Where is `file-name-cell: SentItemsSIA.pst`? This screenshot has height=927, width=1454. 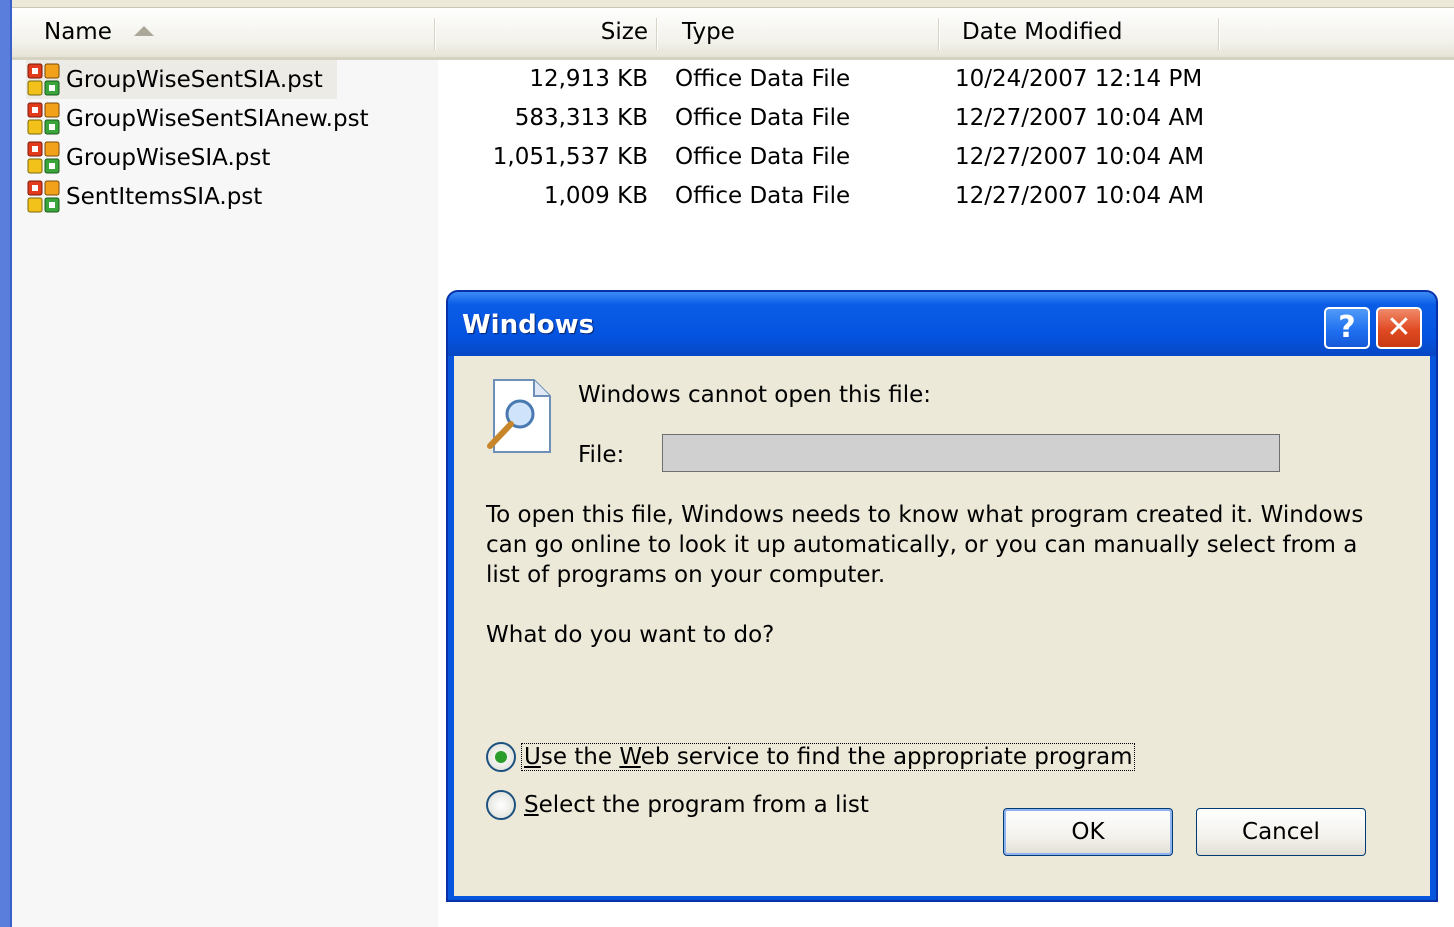 file-name-cell: SentItemsSIA.pst is located at coordinates (151, 196).